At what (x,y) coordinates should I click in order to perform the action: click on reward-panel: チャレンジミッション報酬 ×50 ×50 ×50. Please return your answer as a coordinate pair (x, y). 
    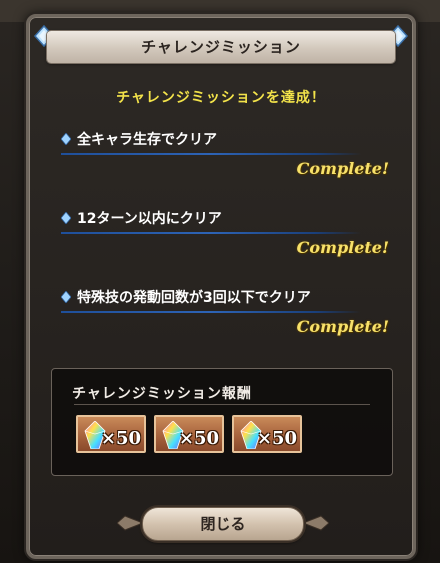
    Looking at the image, I should click on (222, 422).